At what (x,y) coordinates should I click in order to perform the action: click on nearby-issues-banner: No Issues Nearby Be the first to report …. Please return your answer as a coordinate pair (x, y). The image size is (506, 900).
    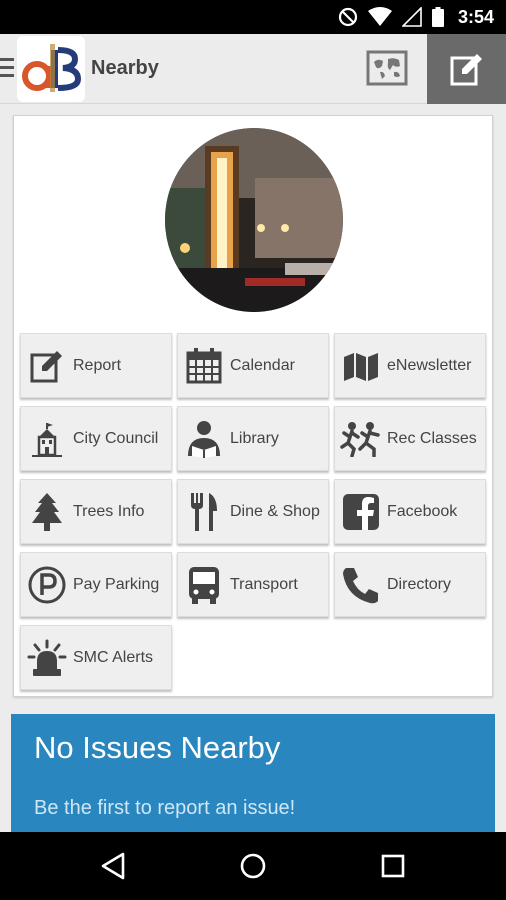
    Looking at the image, I should click on (253, 773).